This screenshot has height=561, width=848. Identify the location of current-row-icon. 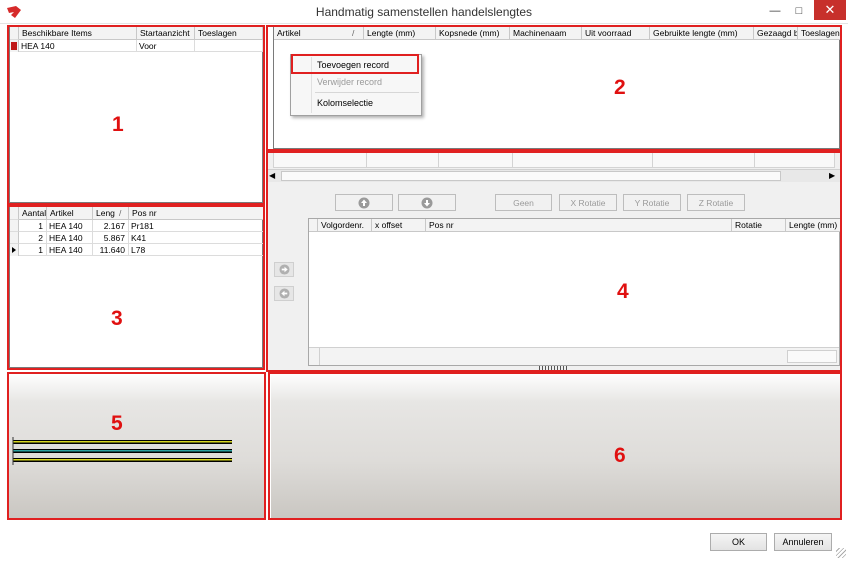
(14, 250).